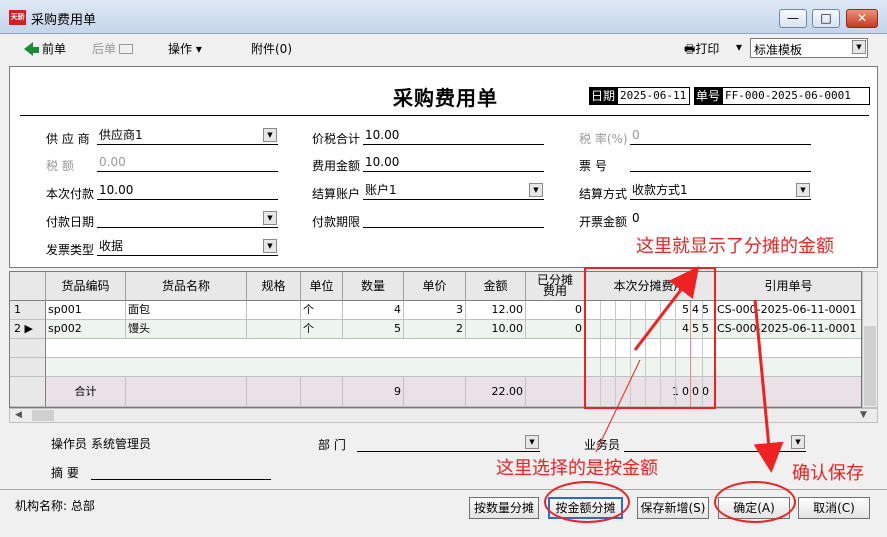 The image size is (887, 537). I want to click on row-number: 2 ▶, so click(28, 329).